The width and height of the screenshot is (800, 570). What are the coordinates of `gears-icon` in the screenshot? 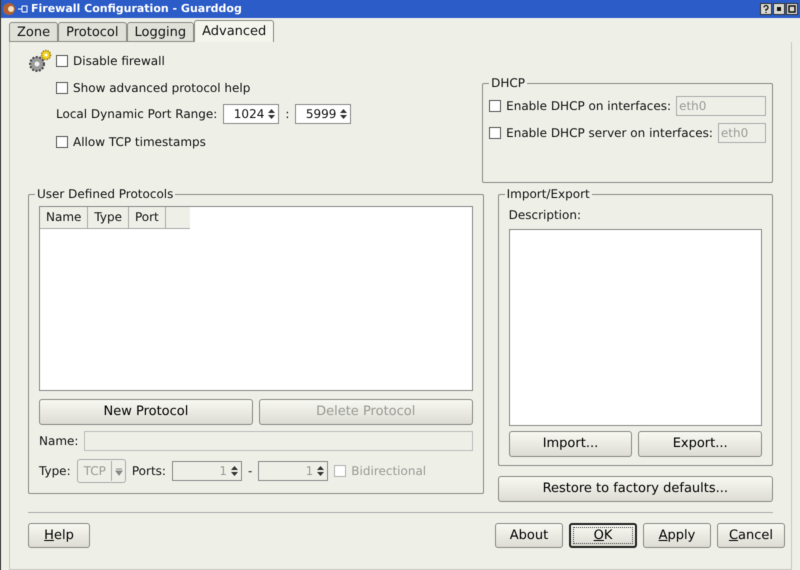 It's located at (40, 61).